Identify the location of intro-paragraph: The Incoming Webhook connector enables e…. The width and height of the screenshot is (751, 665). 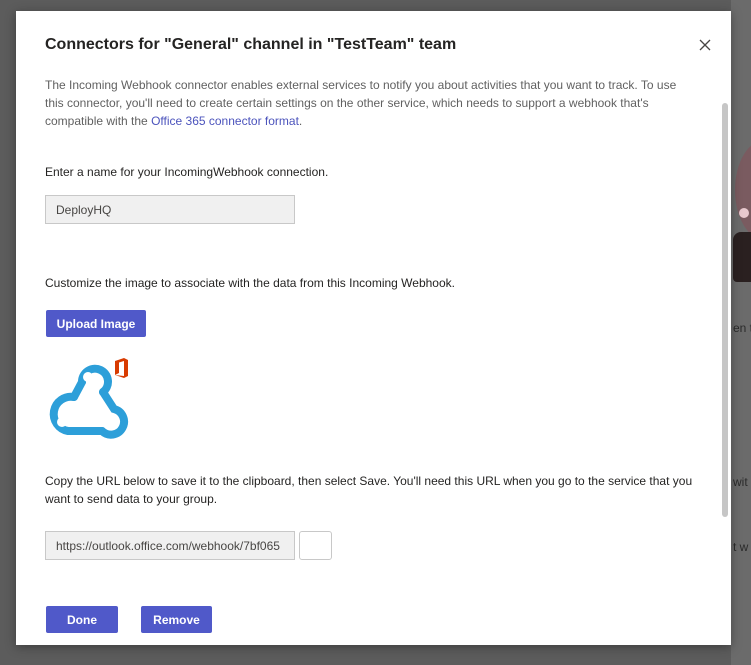
(370, 103).